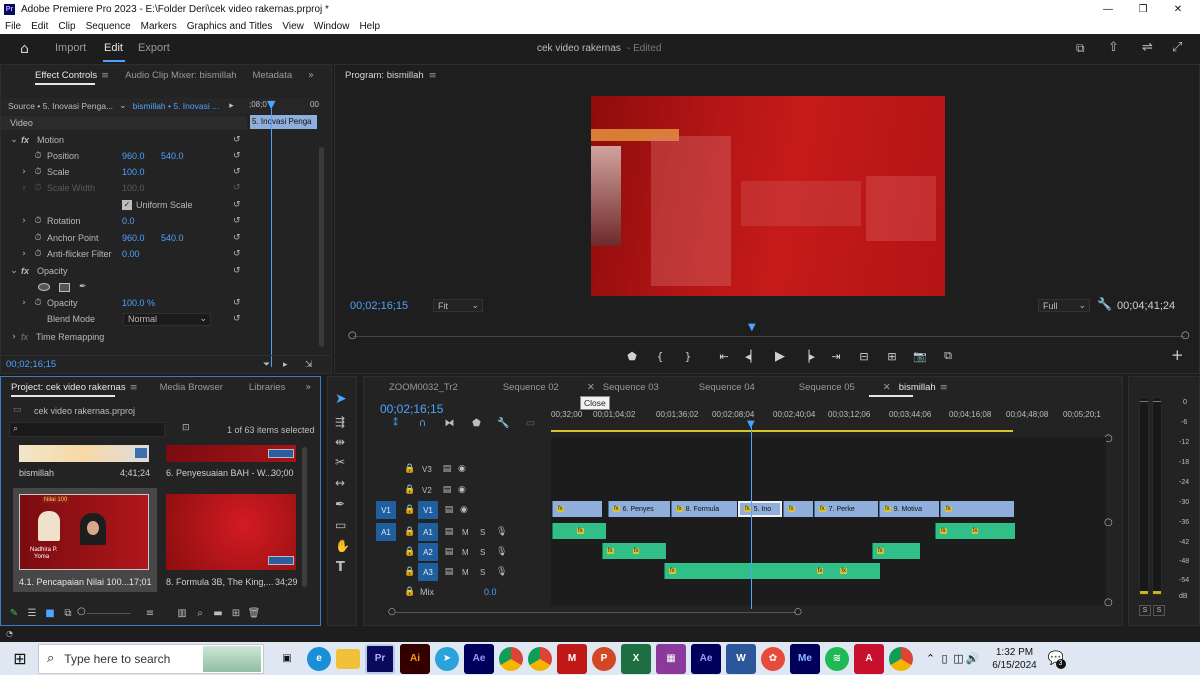  I want to click on extract-icon: ⊞, so click(892, 356).